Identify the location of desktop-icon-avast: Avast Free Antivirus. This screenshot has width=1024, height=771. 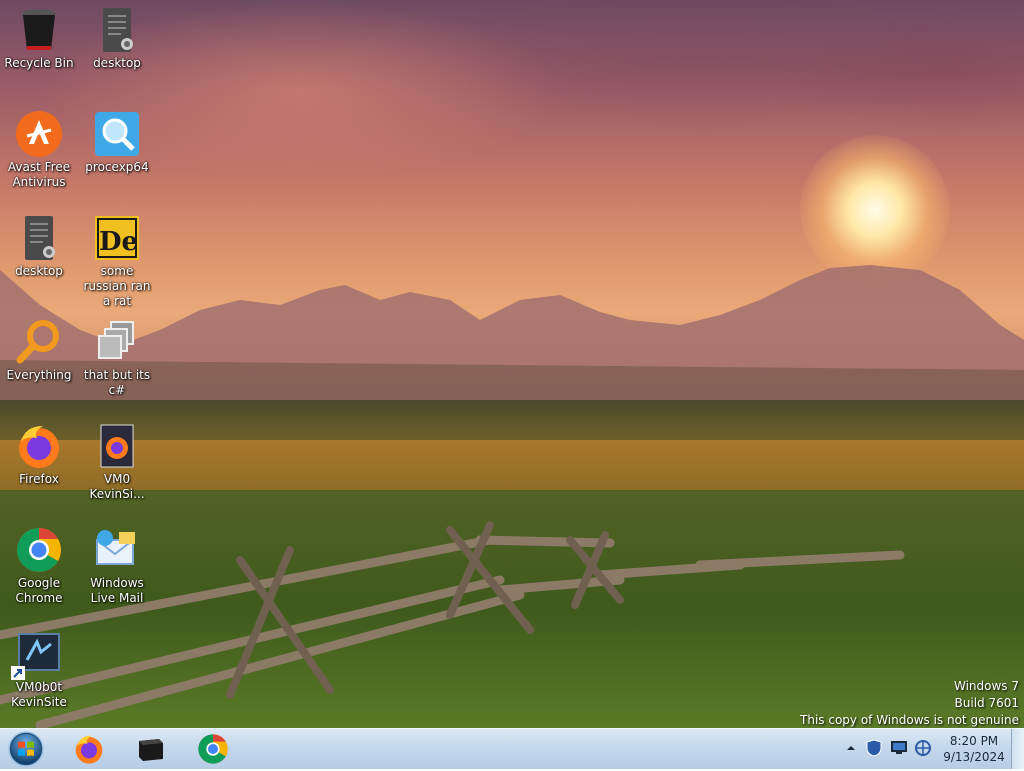
(39, 150).